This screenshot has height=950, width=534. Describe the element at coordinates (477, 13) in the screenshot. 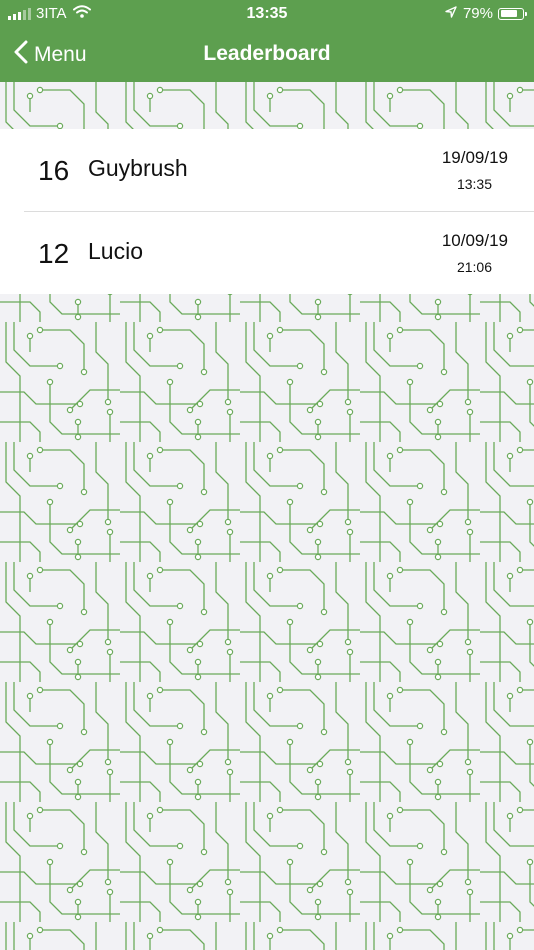

I see `battery-percent: 79%` at that location.